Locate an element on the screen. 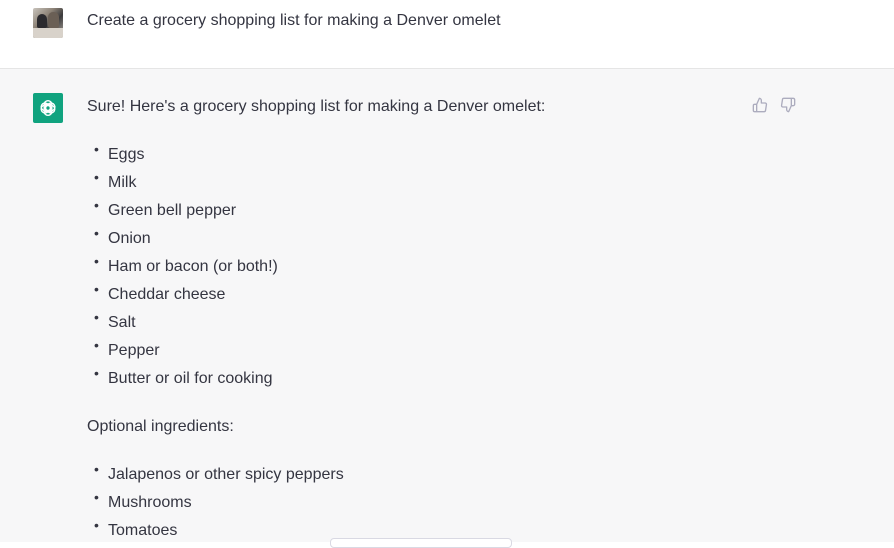 This screenshot has width=894, height=548. list-item: • Onion is located at coordinates (182, 239).